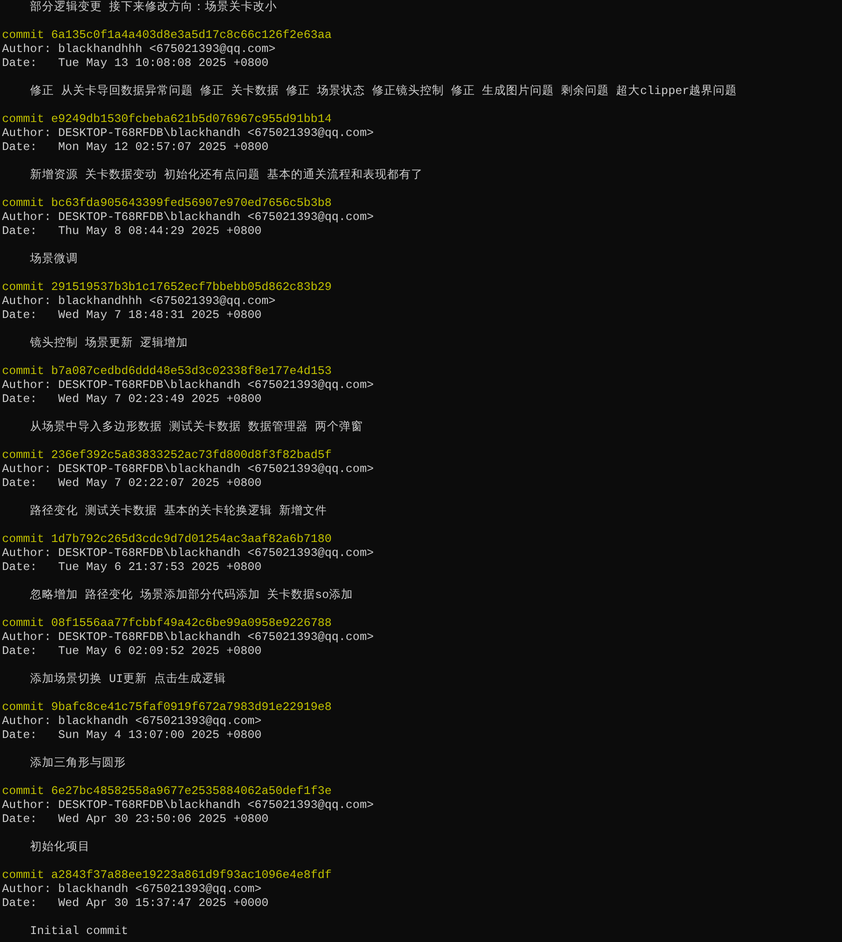  Describe the element at coordinates (192, 595) in the screenshot. I see `commit-message: 忽略增加 路径变化 场景添加部分代码添加 关卡数据so添加` at that location.